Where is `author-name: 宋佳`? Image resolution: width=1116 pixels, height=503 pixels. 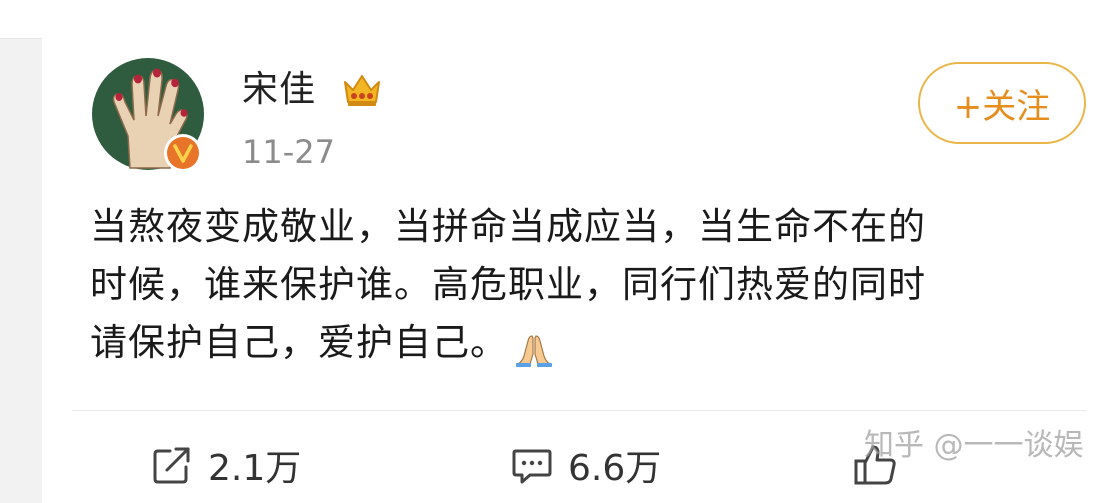
author-name: 宋佳 is located at coordinates (279, 90).